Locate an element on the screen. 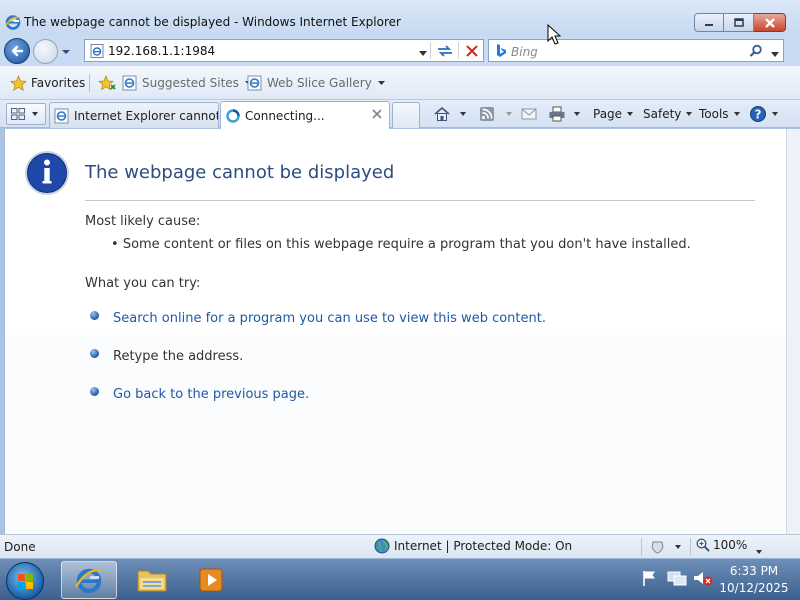 Image resolution: width=800 pixels, height=600 pixels. ie-page-icon is located at coordinates (61, 115).